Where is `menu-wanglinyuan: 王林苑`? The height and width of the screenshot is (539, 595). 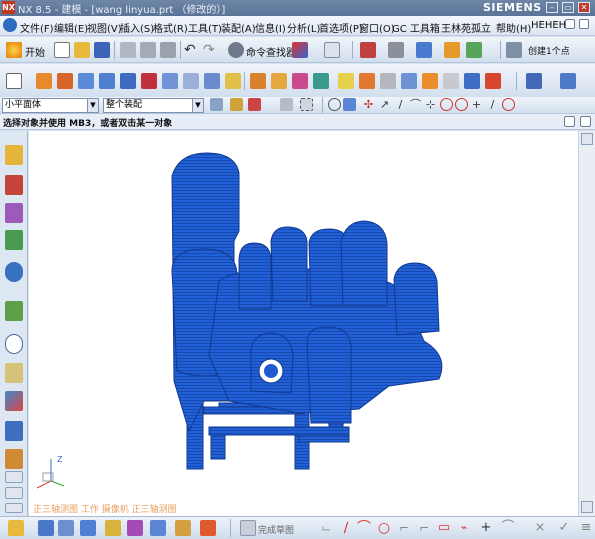
menu-wanglinyuan: 王林苑 is located at coordinates (456, 27).